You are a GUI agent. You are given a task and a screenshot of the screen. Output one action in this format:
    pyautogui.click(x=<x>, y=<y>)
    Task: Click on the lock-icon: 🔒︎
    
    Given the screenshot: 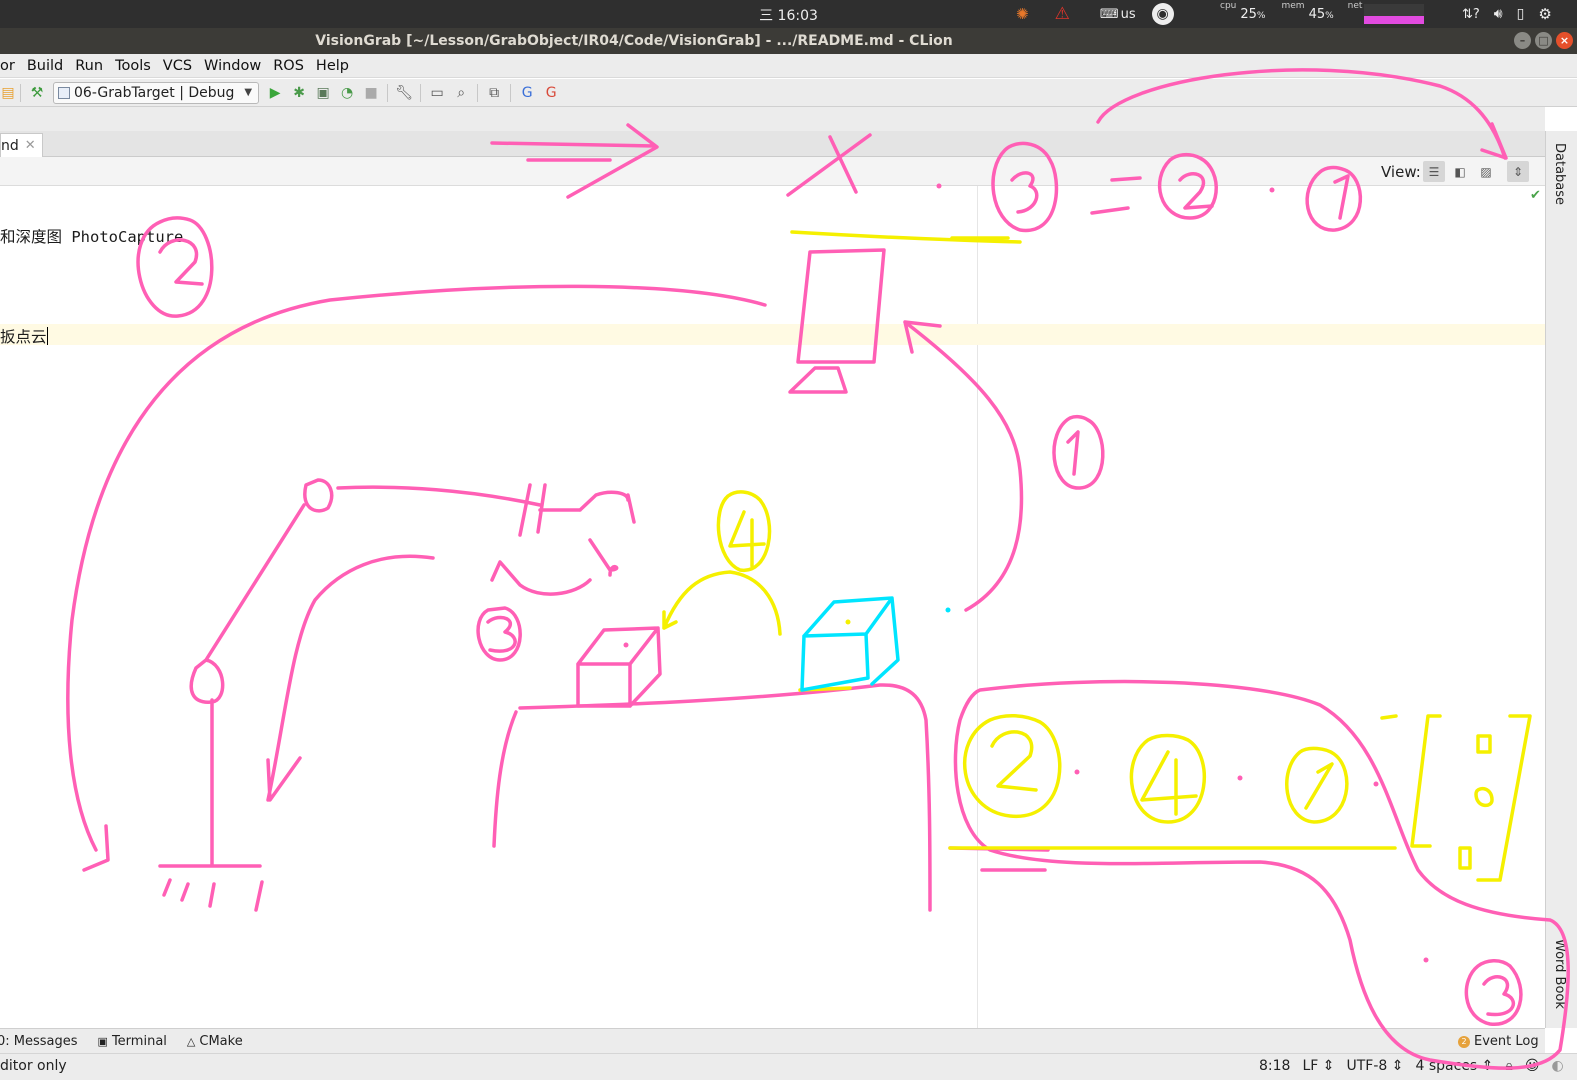 What is the action you would take?
    pyautogui.click(x=1508, y=1066)
    